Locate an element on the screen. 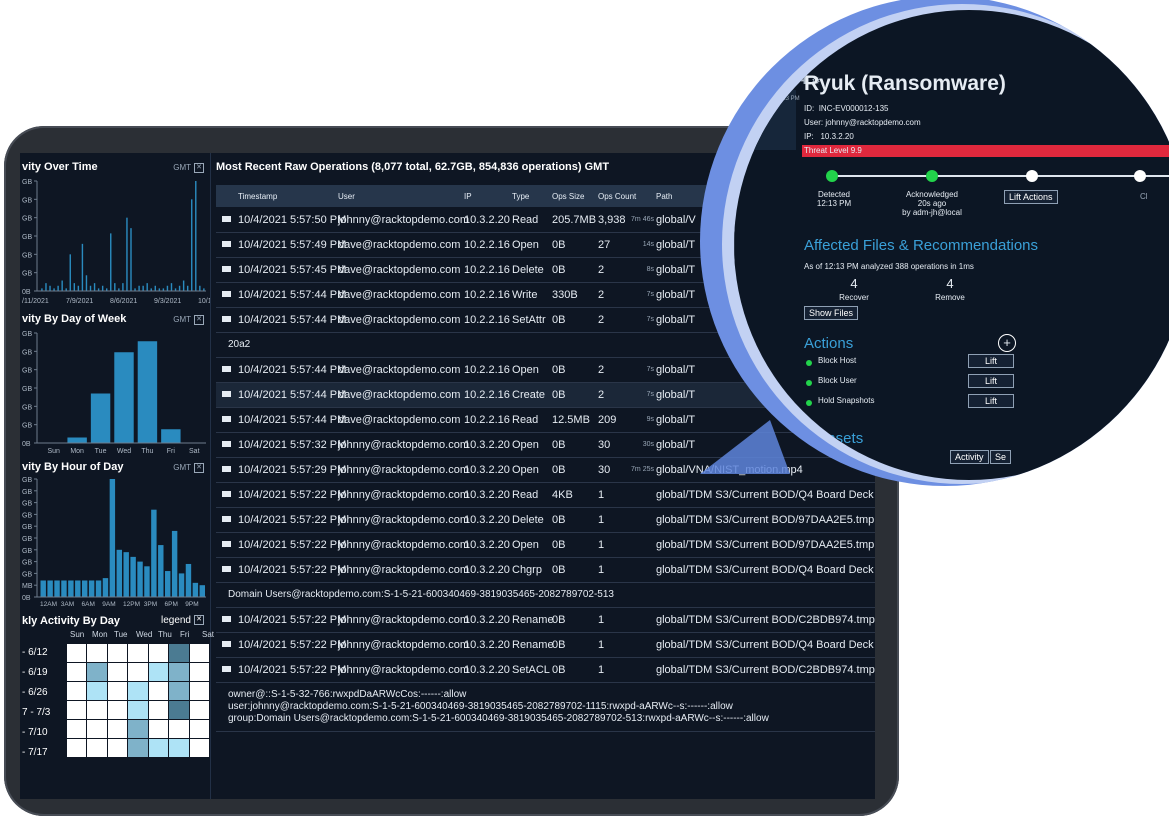 The height and width of the screenshot is (816, 1169). lift-block-host-button: Lift is located at coordinates (991, 361).